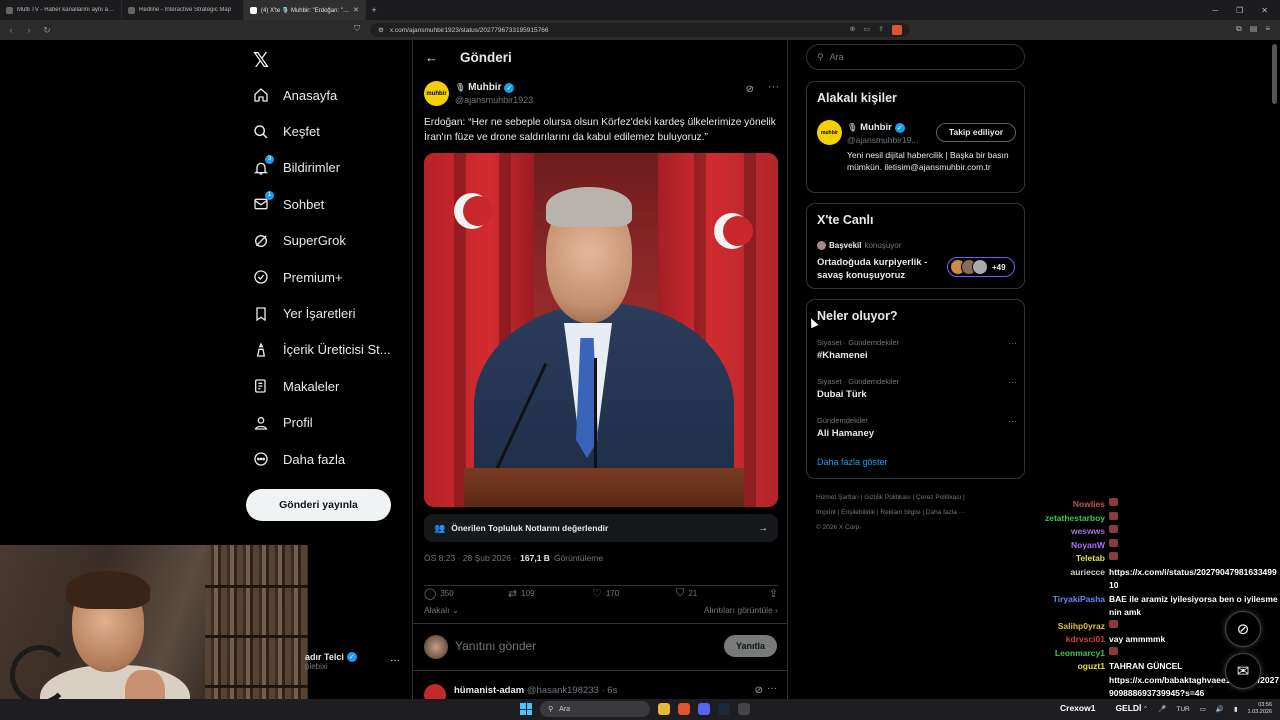 The height and width of the screenshot is (720, 1280). I want to click on browser-tab: Redline - Interactive Strategic Map, so click(183, 10).